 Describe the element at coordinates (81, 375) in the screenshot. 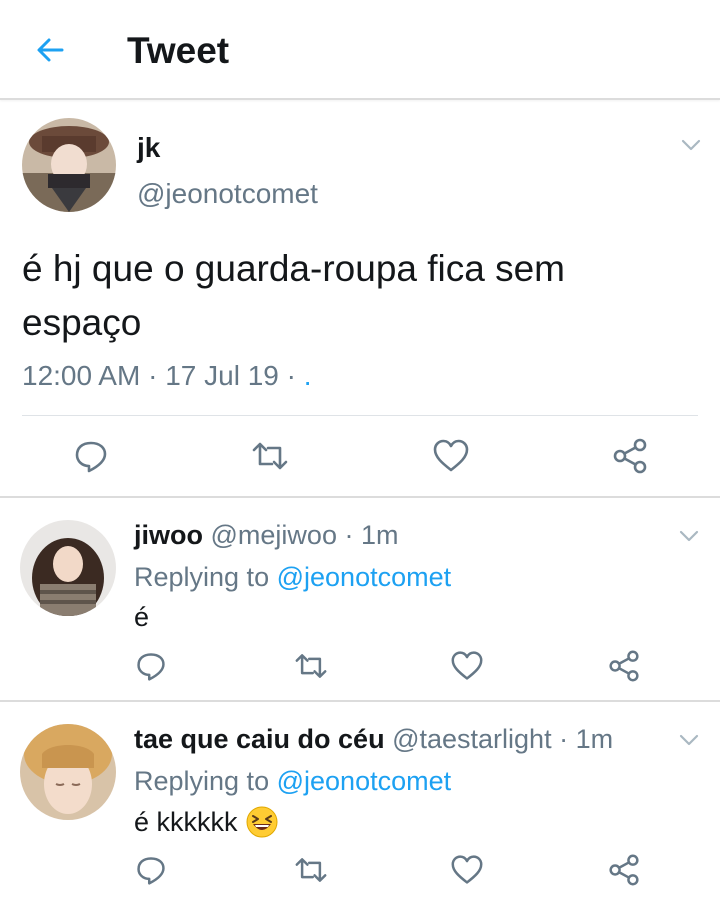

I see `tweet-time: 12:00 AM` at that location.